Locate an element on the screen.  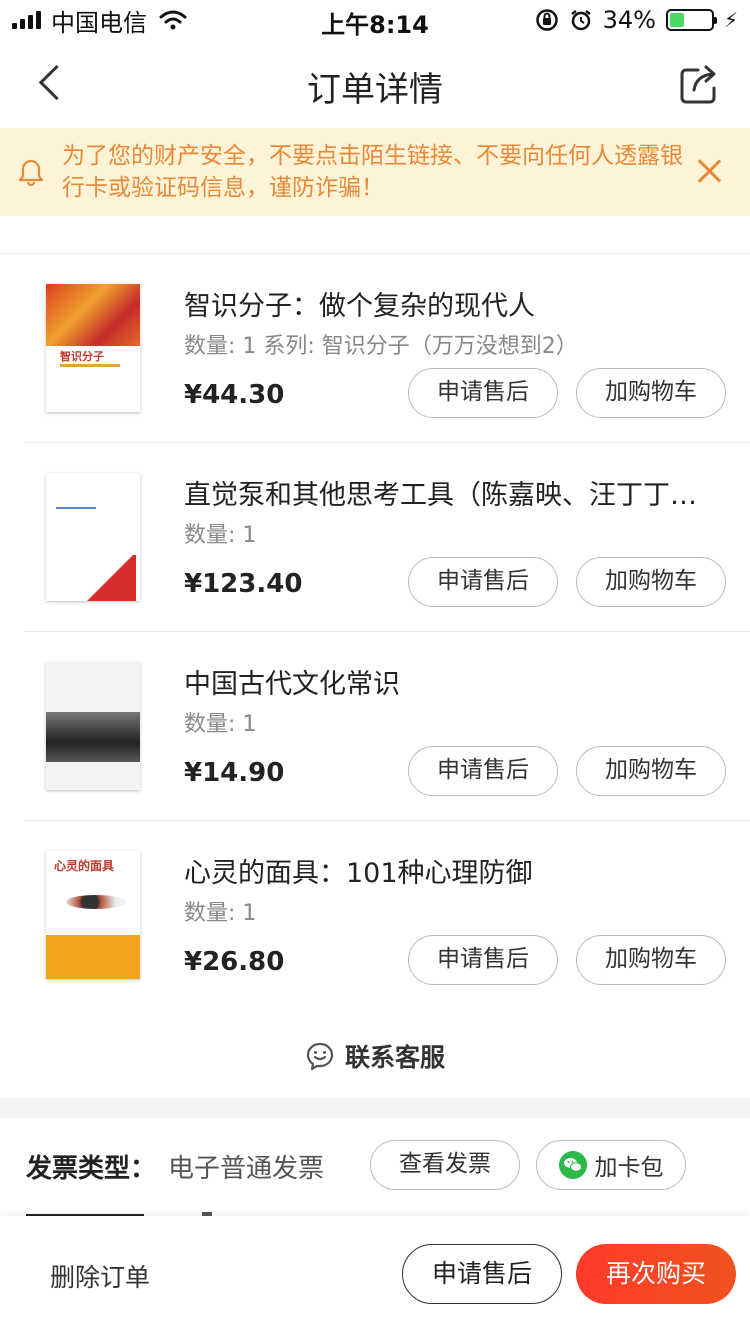
nav-bar: 订单详情 is located at coordinates (375, 84).